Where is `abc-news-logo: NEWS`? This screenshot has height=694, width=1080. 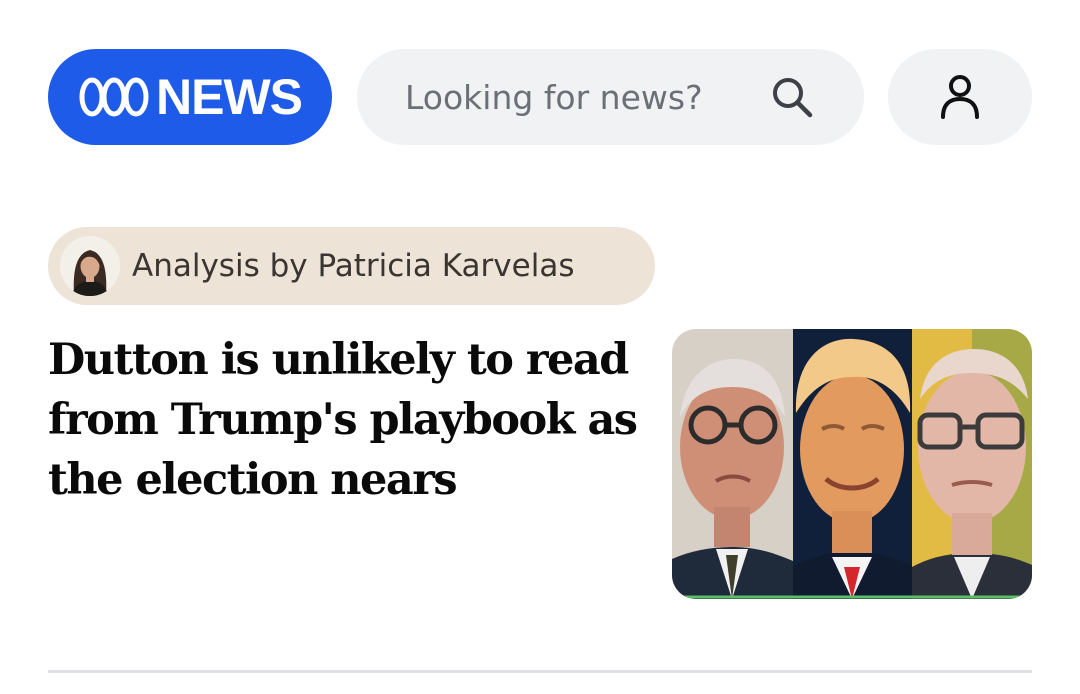
abc-news-logo: NEWS is located at coordinates (190, 97).